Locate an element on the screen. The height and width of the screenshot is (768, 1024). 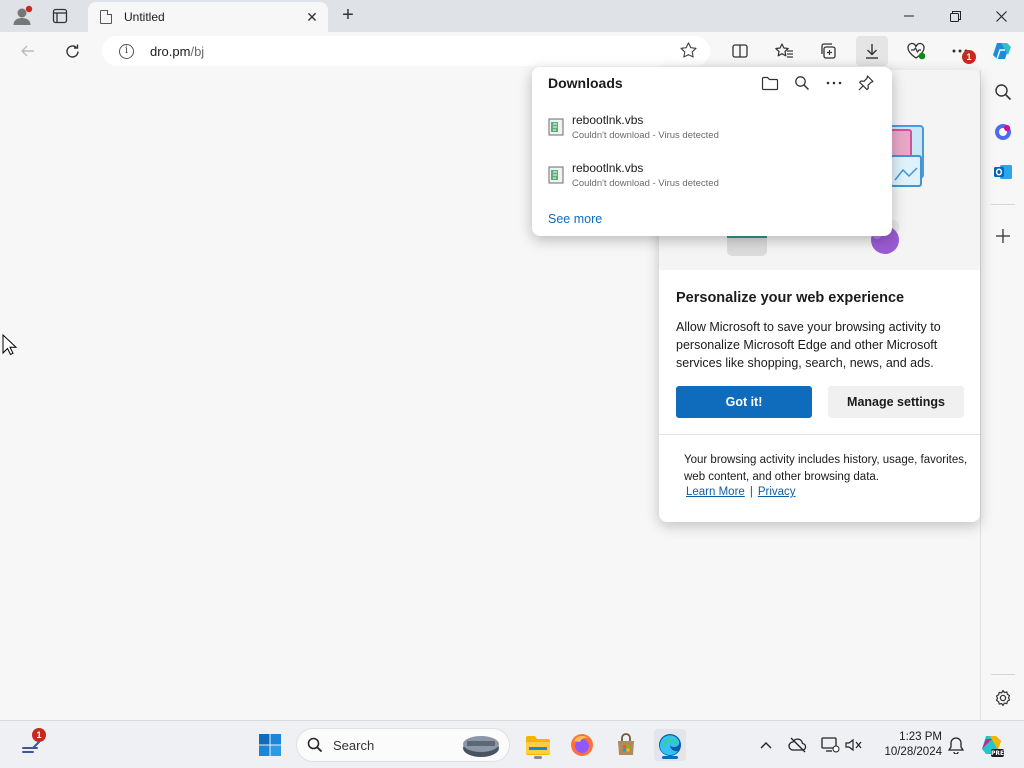
sidebar-divider is located at coordinates (1003, 204).